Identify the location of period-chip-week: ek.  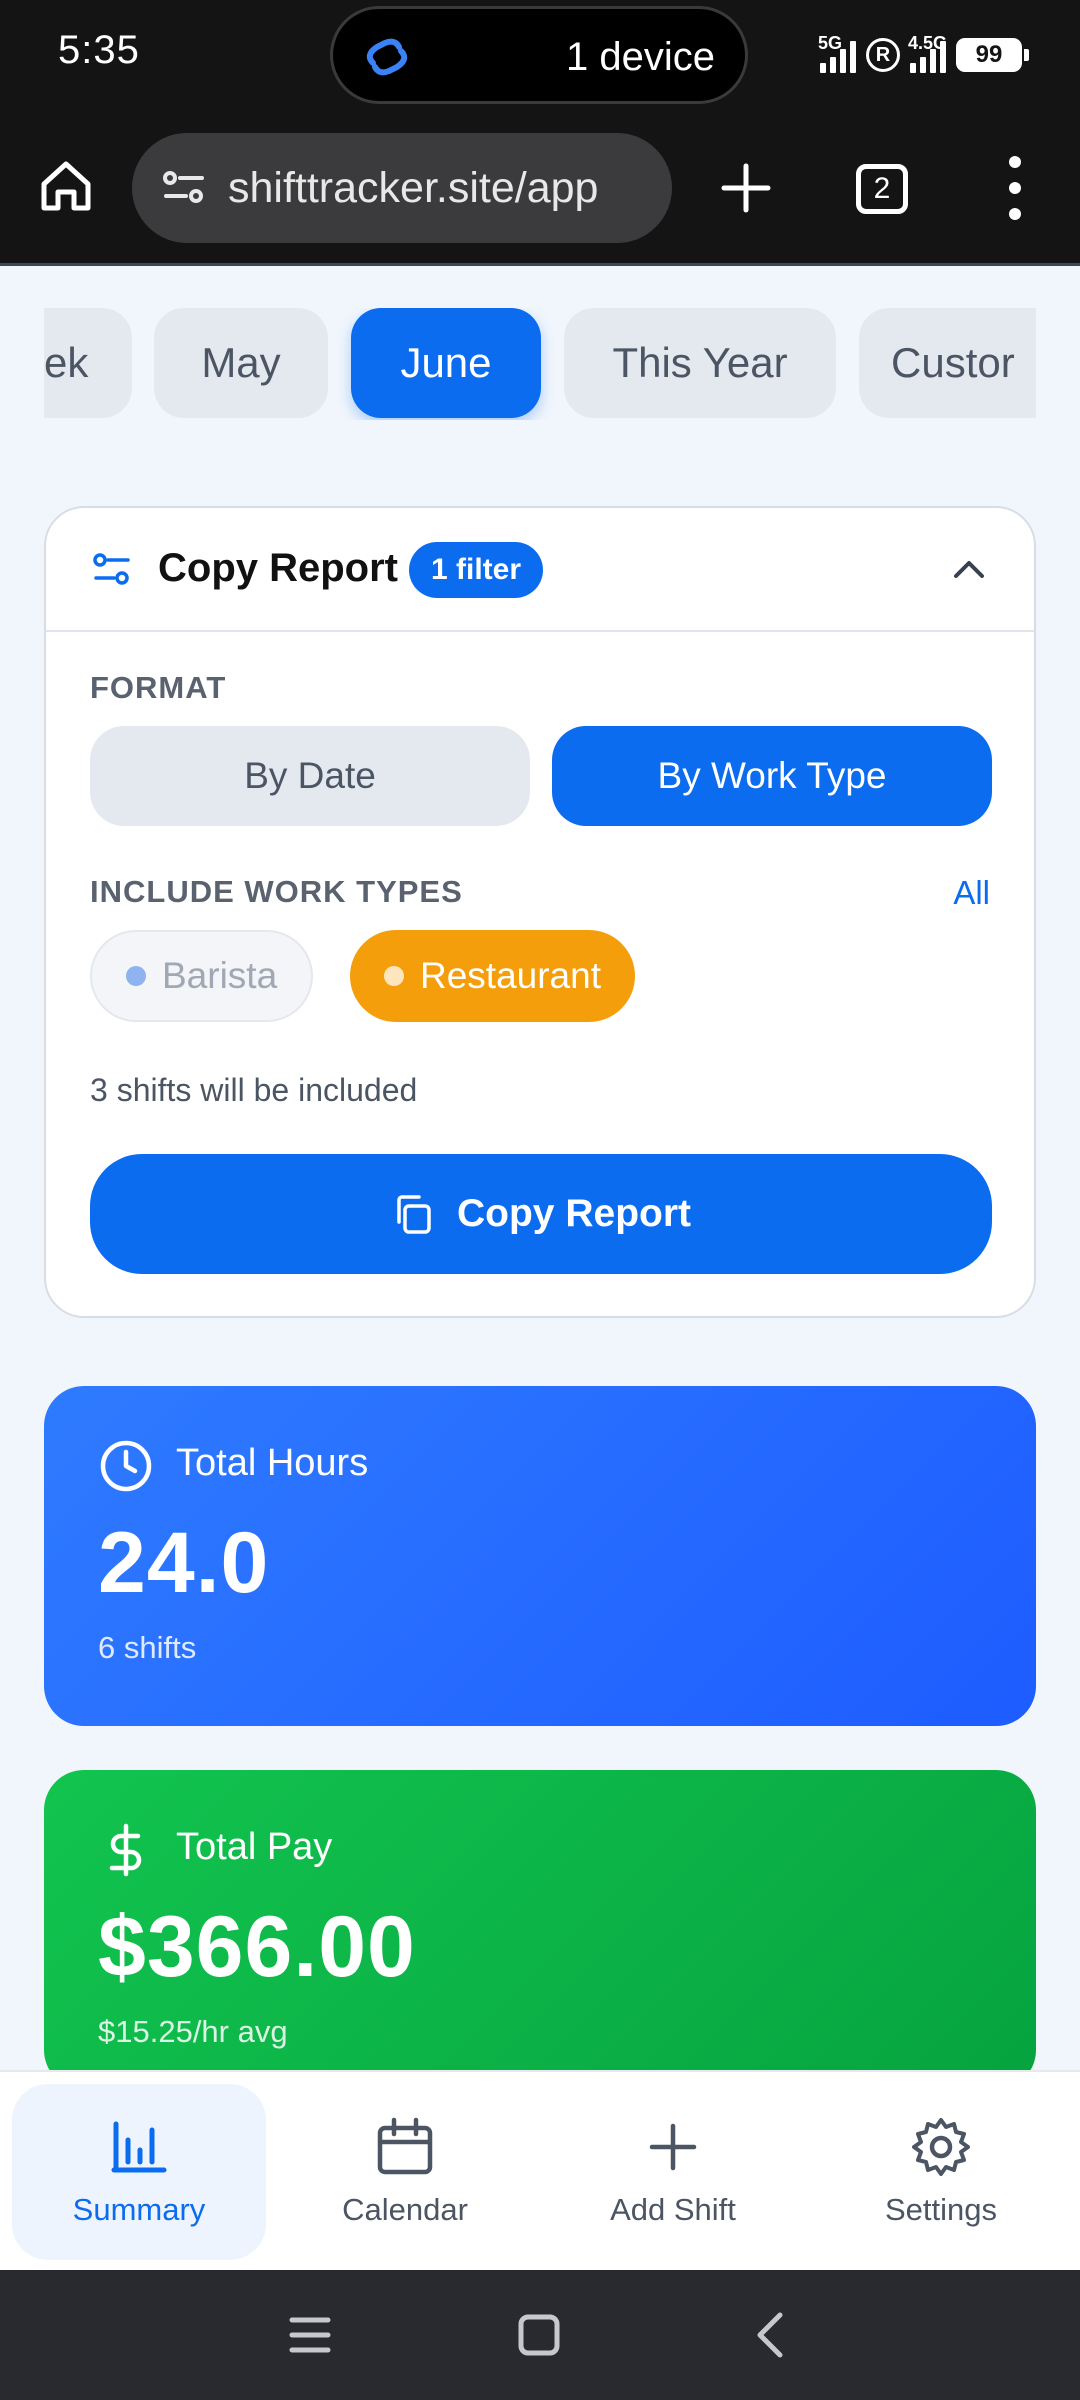
(88, 363).